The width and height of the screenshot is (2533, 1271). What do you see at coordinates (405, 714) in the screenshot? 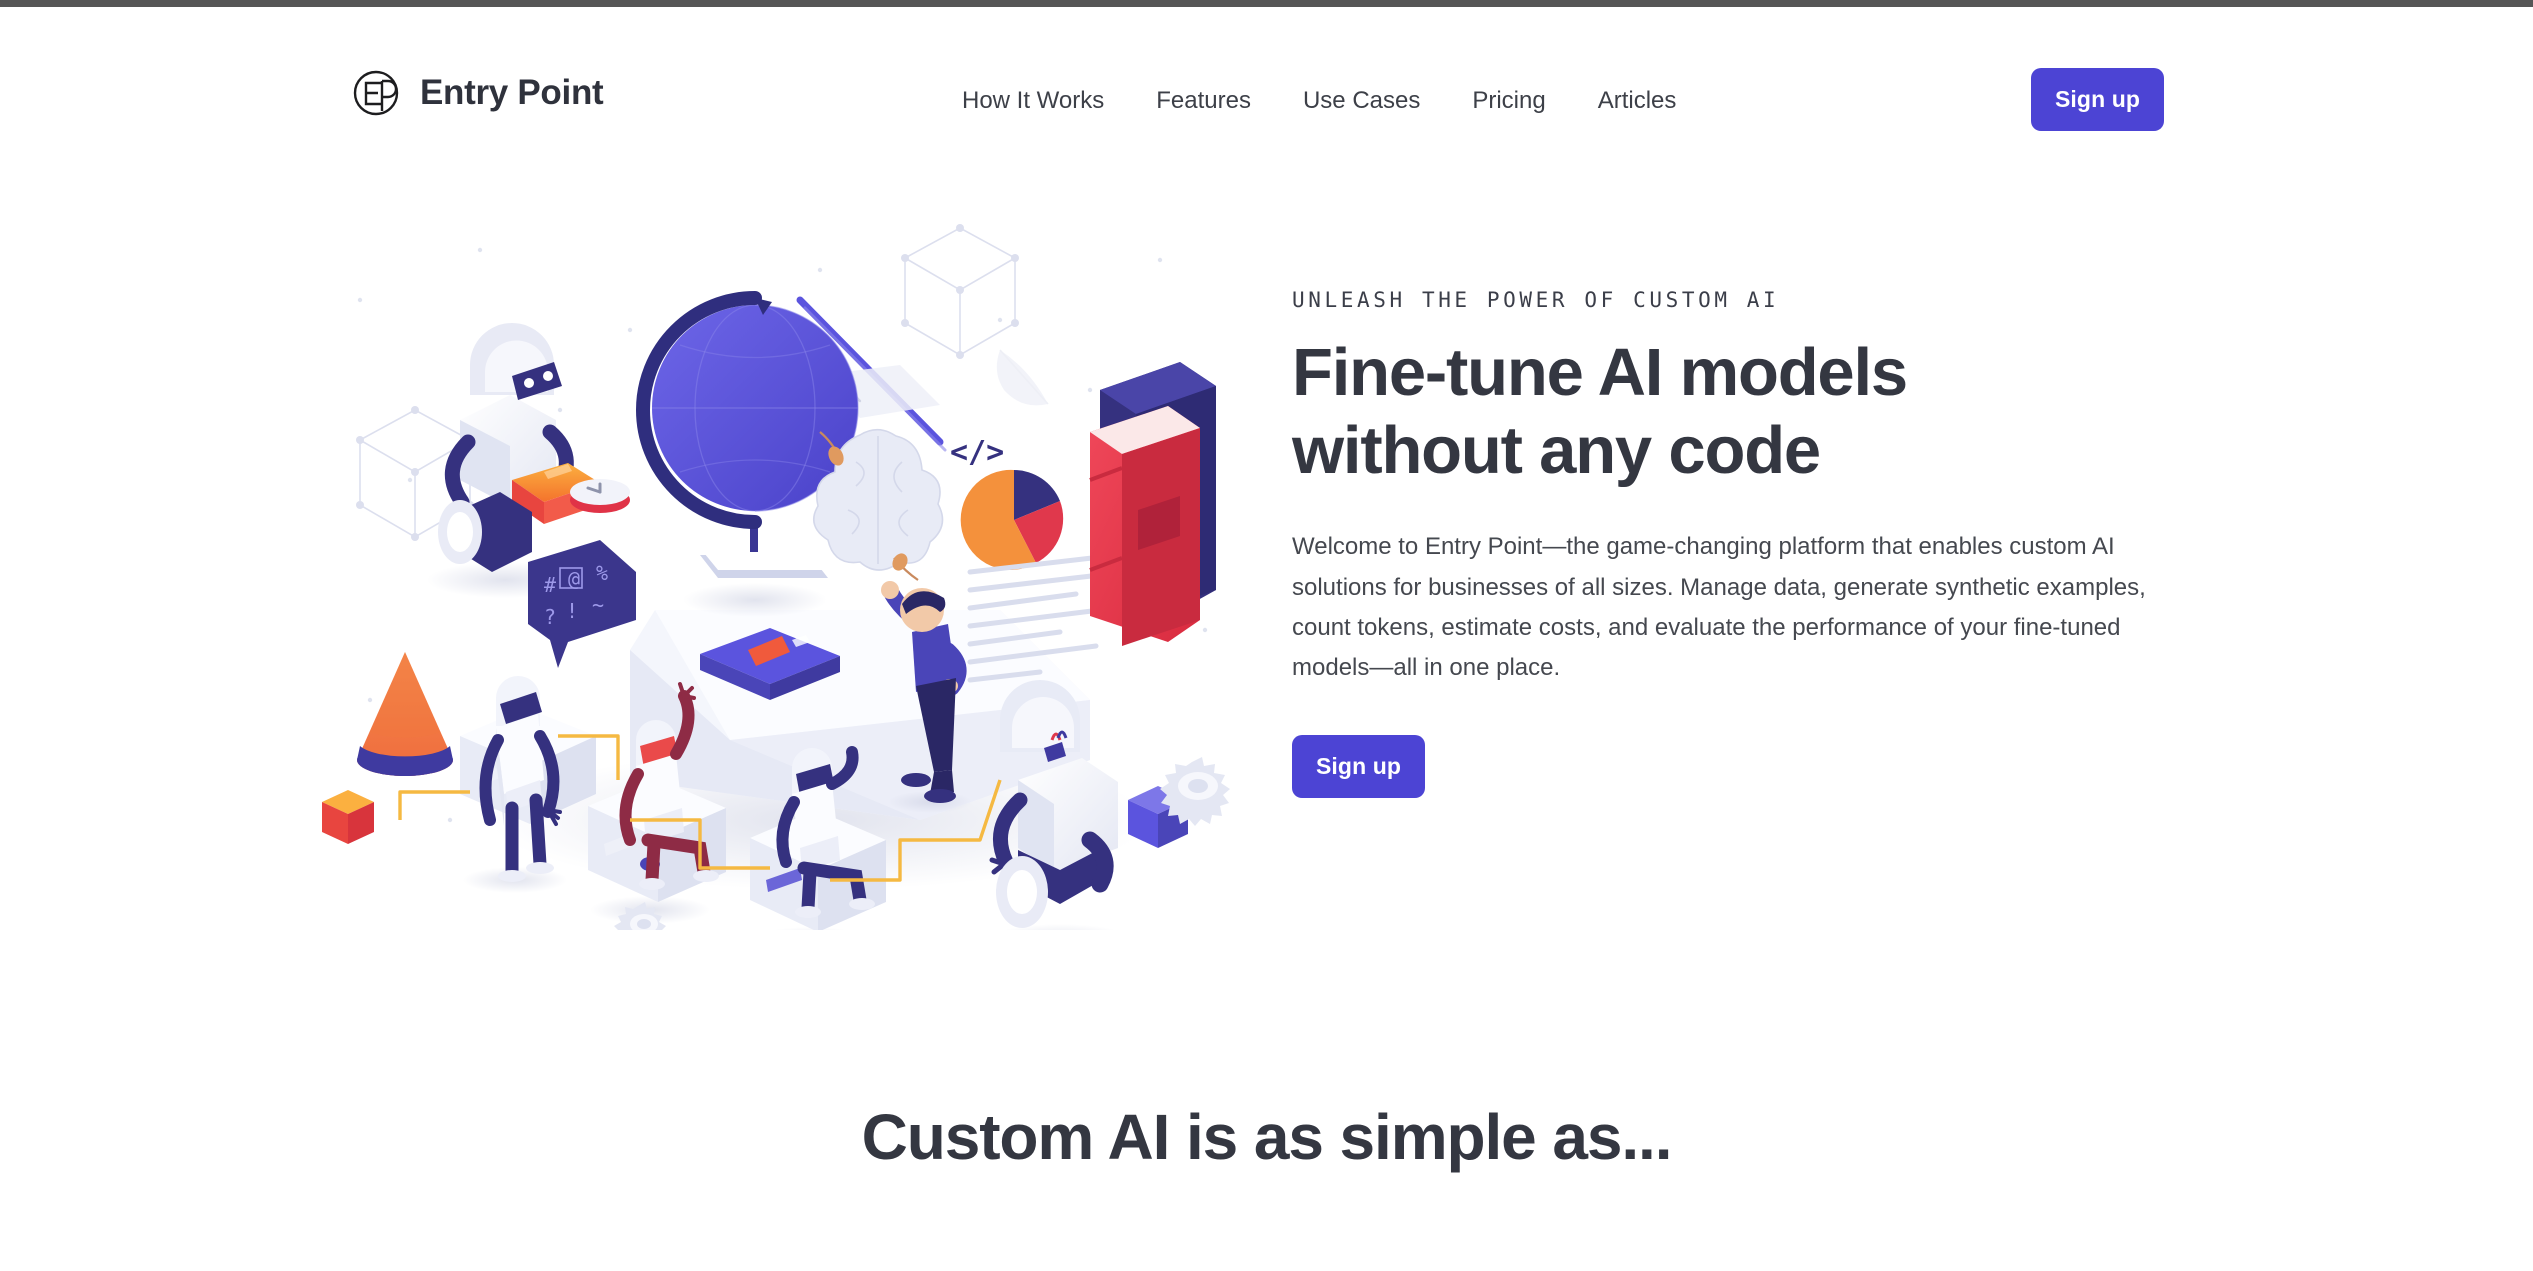
I see `cone-shape` at bounding box center [405, 714].